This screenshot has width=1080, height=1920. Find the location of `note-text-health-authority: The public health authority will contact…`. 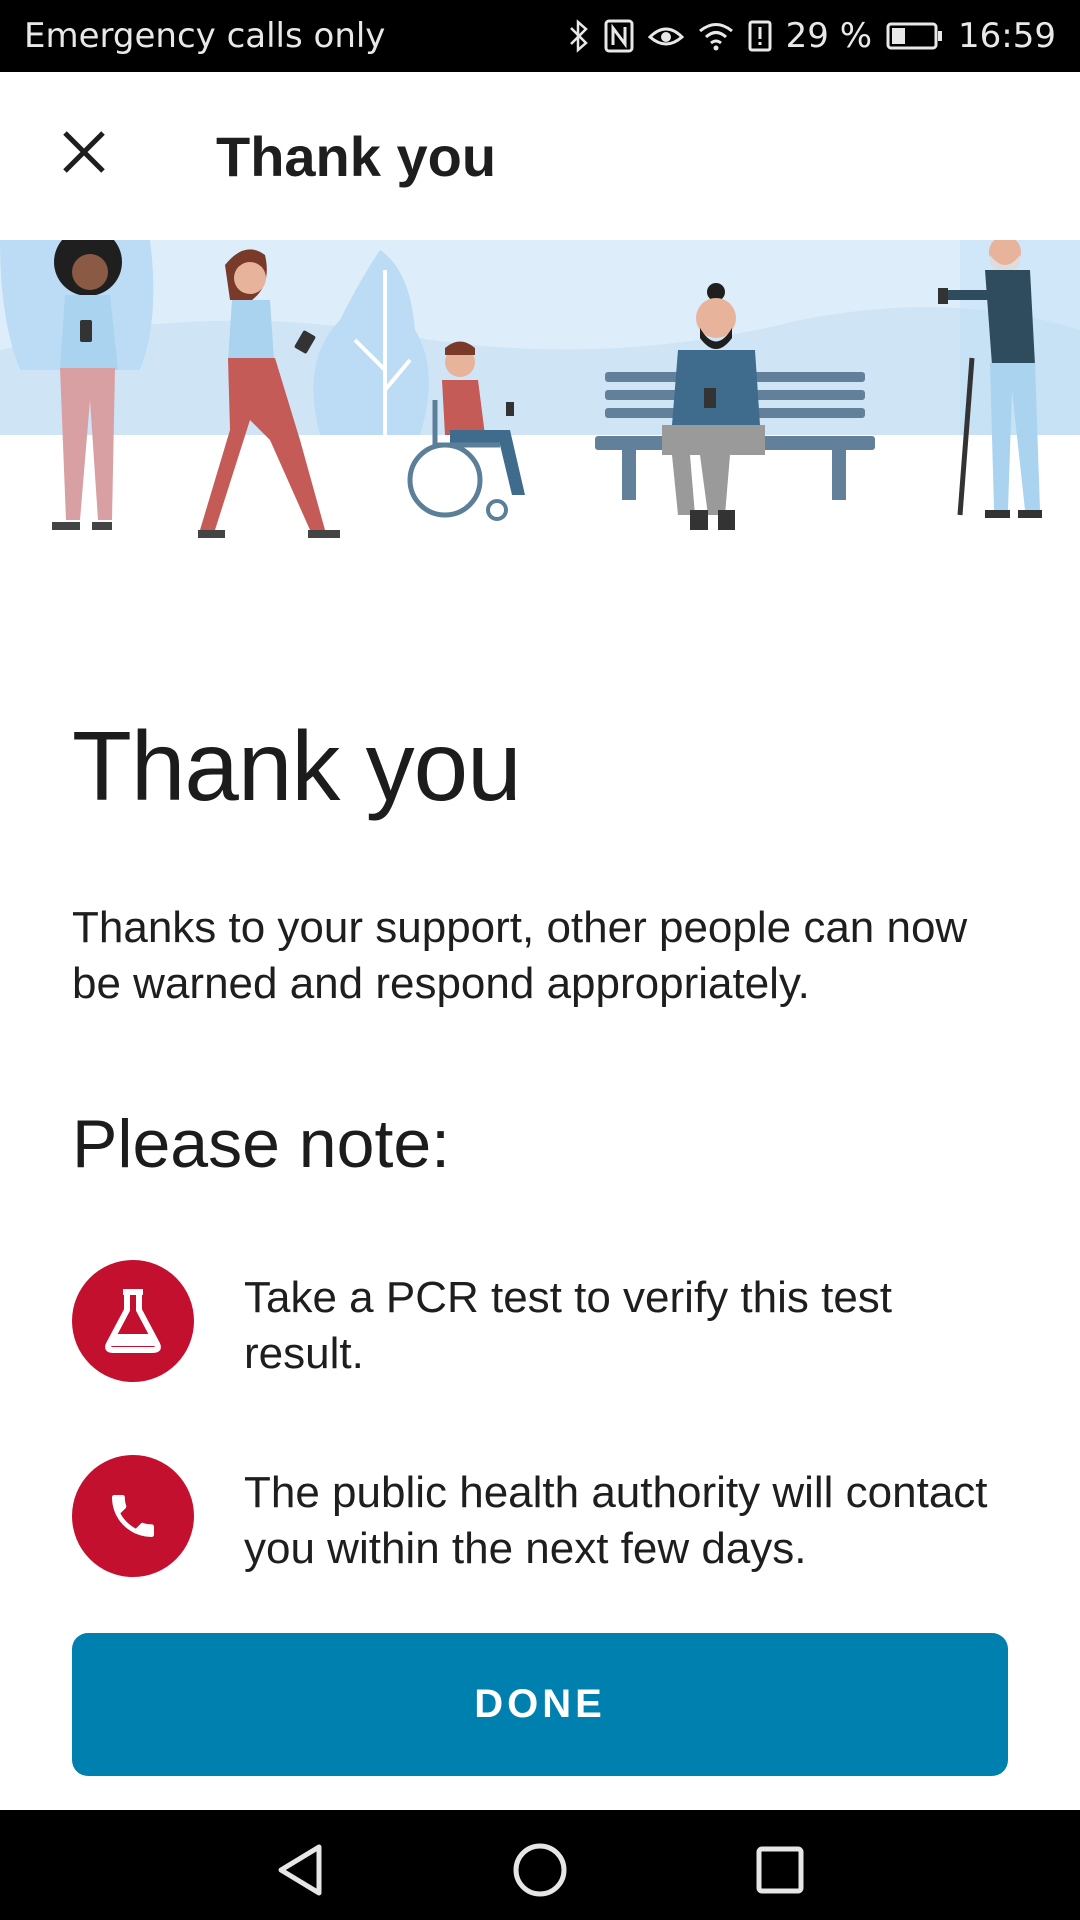

note-text-health-authority: The public health authority will contact… is located at coordinates (616, 1520).